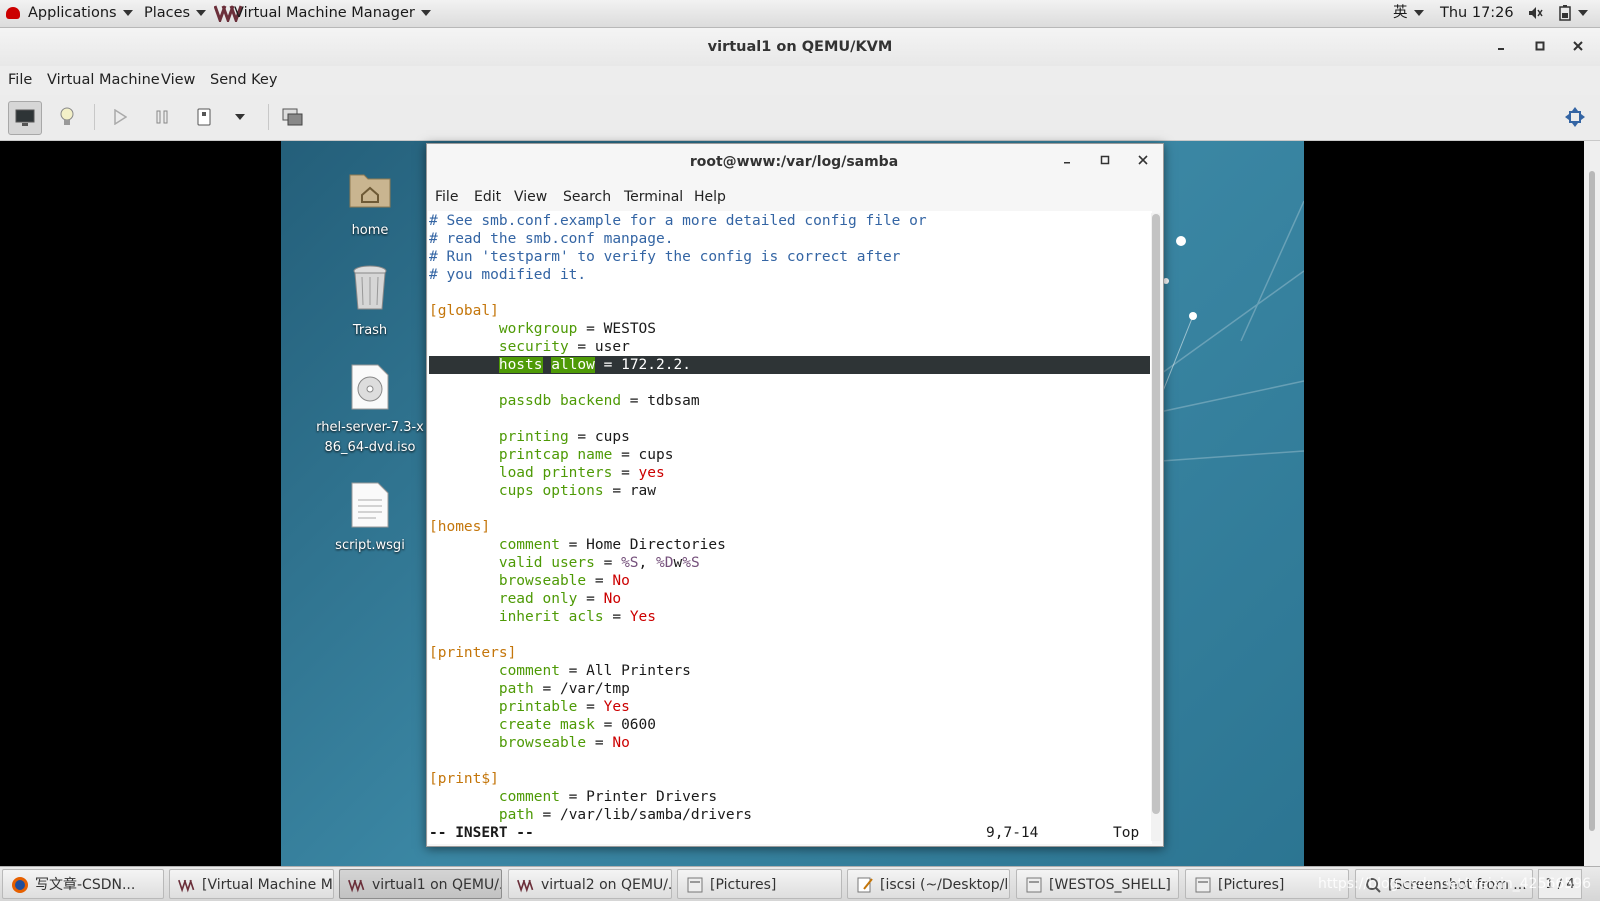  I want to click on fullscreen-button, so click(1575, 117).